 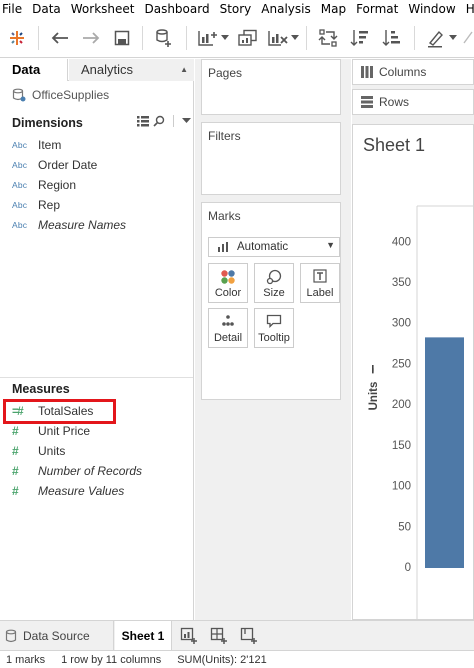 What do you see at coordinates (143, 636) in the screenshot?
I see `tab-sheet-1: Sheet 1` at bounding box center [143, 636].